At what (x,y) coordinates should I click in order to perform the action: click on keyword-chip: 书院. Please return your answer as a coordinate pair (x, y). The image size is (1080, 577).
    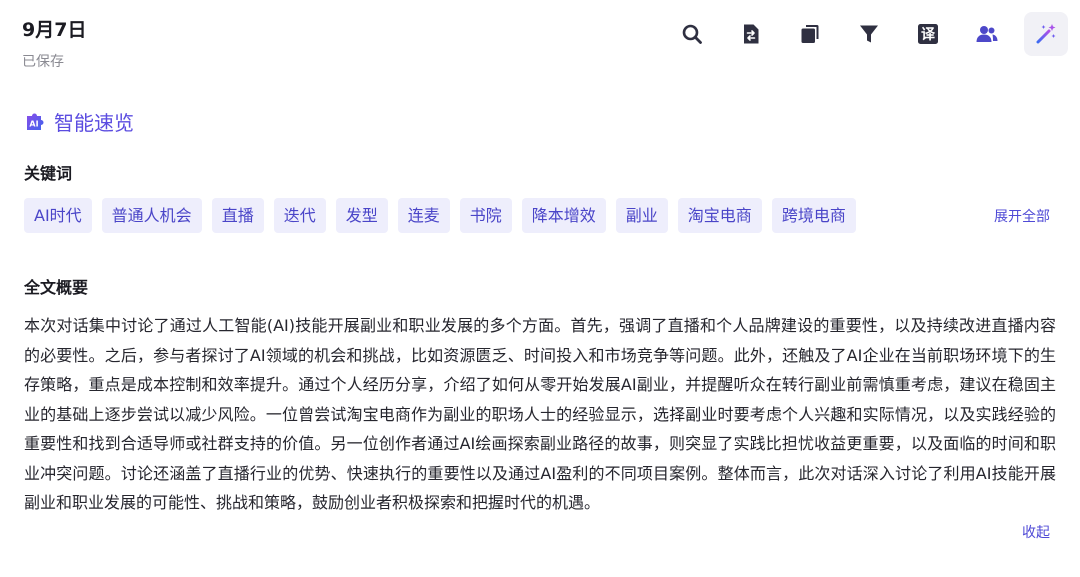
    Looking at the image, I should click on (485, 215).